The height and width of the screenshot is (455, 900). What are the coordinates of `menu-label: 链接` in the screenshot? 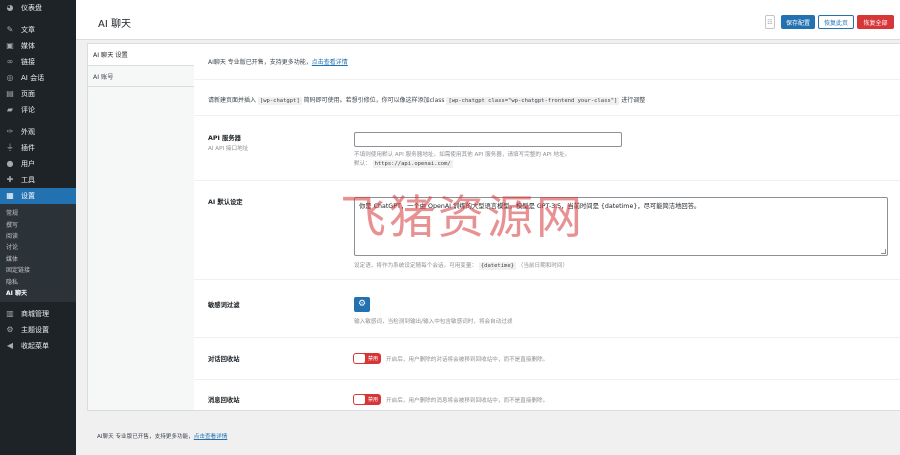 It's located at (28, 62).